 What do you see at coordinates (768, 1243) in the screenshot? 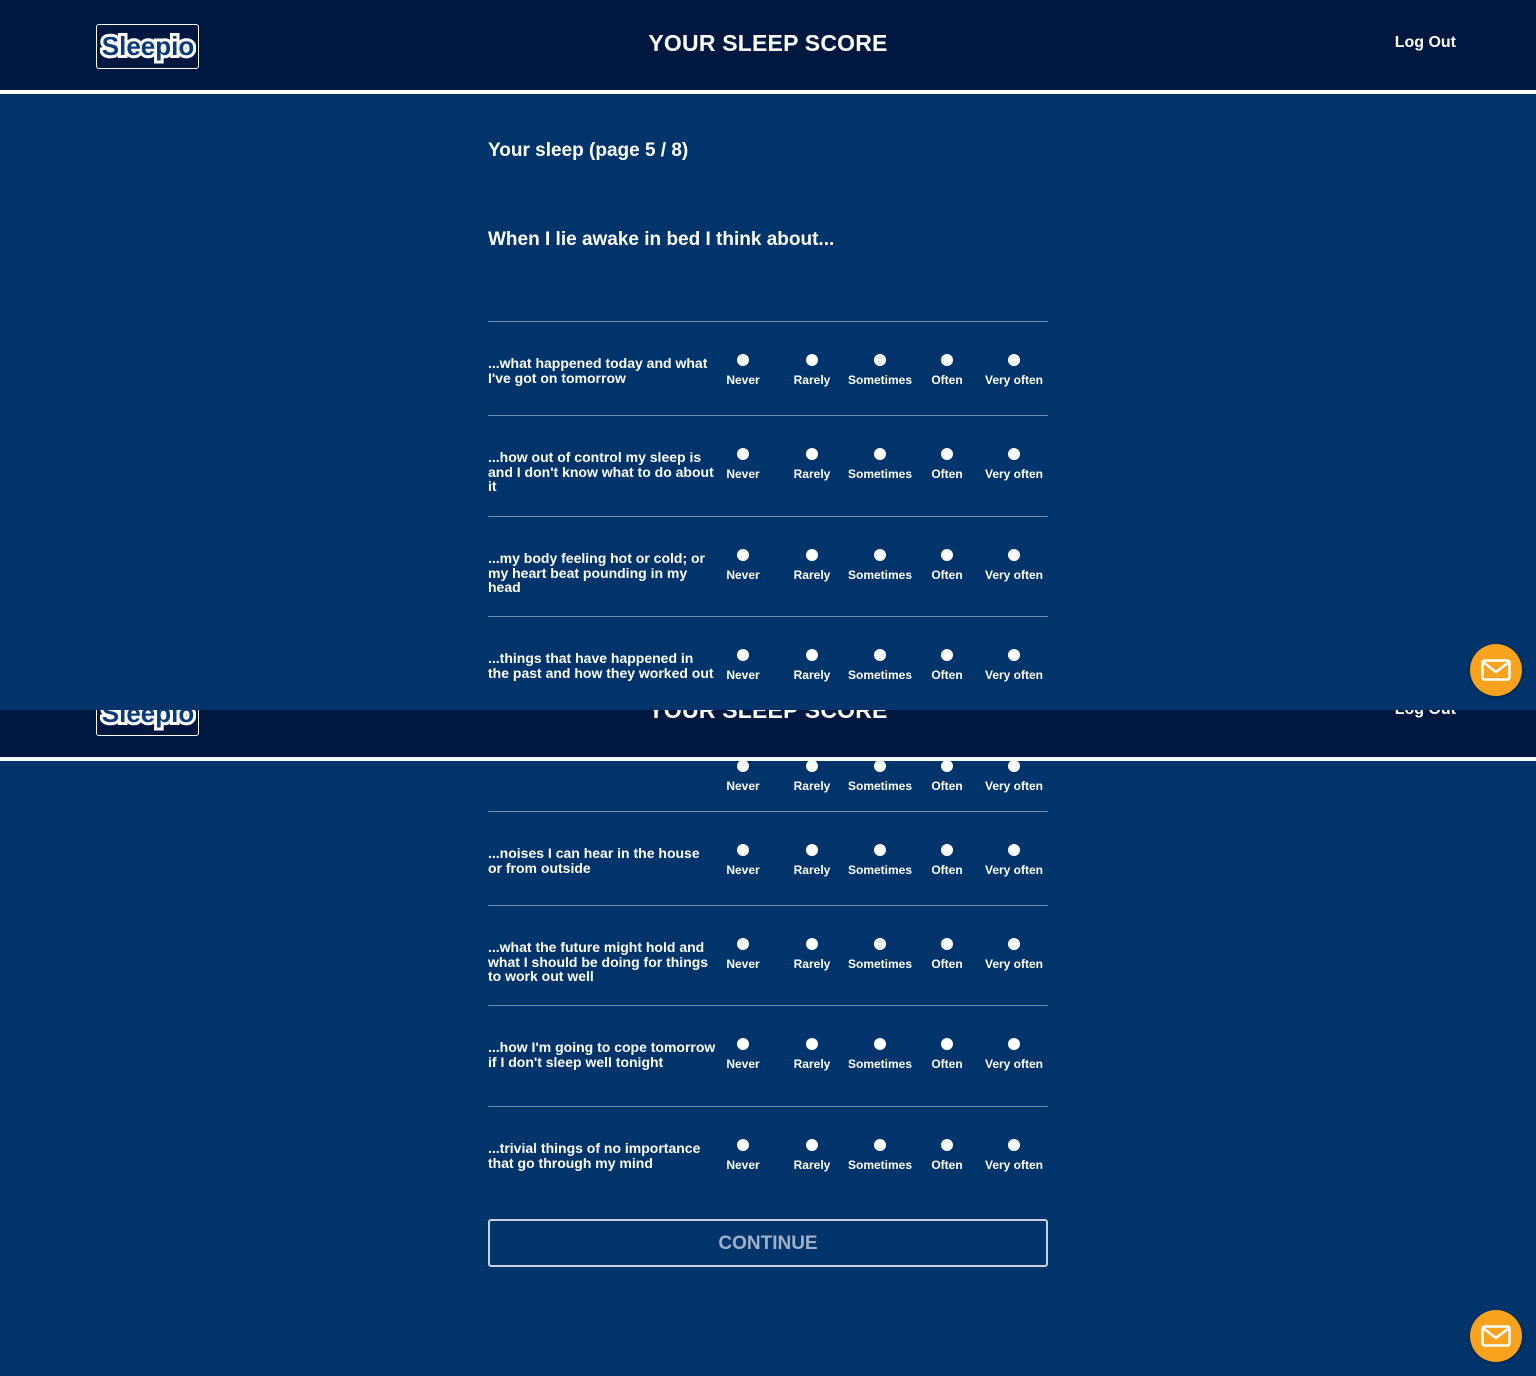
I see `continue-button: CONTINUE` at bounding box center [768, 1243].